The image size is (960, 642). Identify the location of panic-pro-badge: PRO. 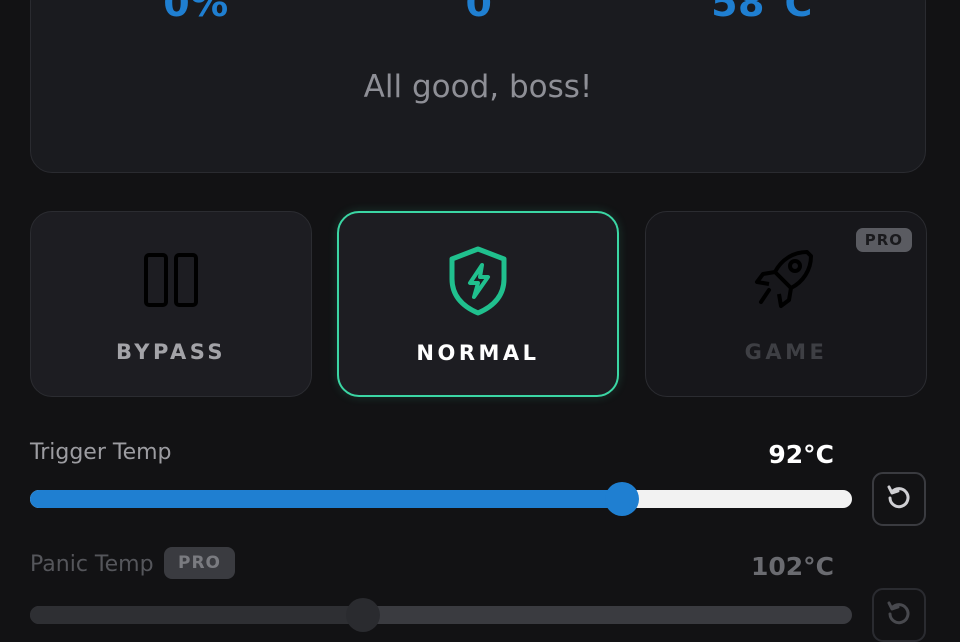
(200, 563).